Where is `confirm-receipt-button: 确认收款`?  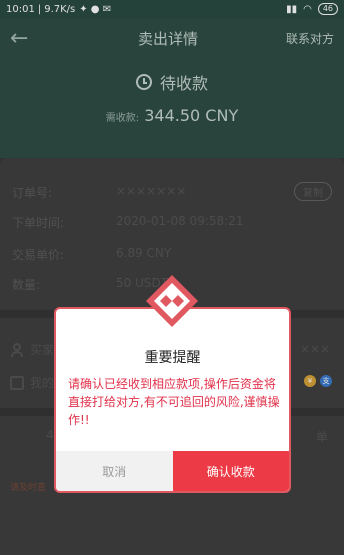 confirm-receipt-button: 确认收款 is located at coordinates (230, 471).